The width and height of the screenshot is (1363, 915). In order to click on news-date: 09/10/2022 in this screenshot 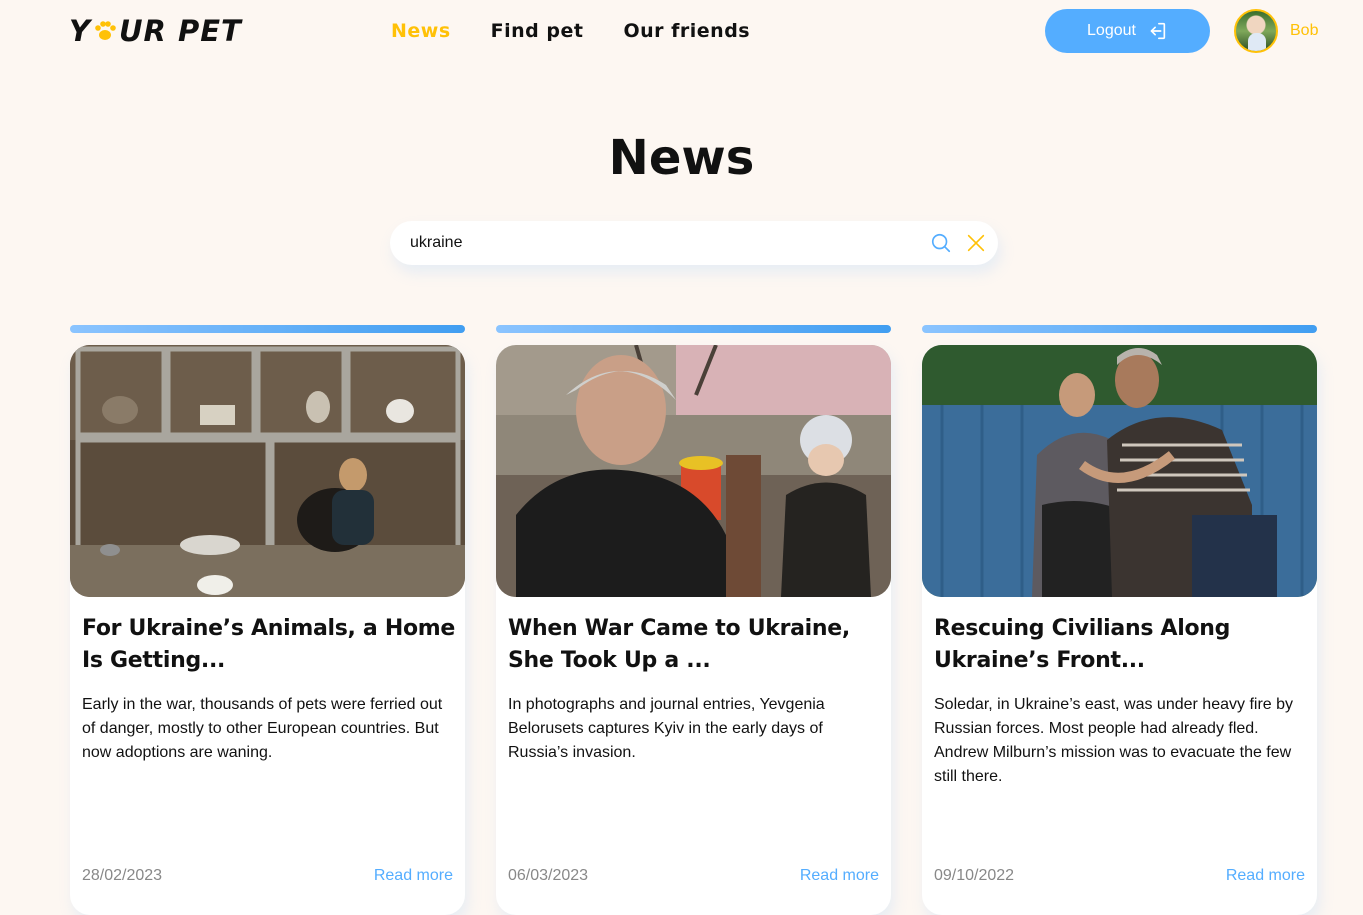, I will do `click(974, 875)`.